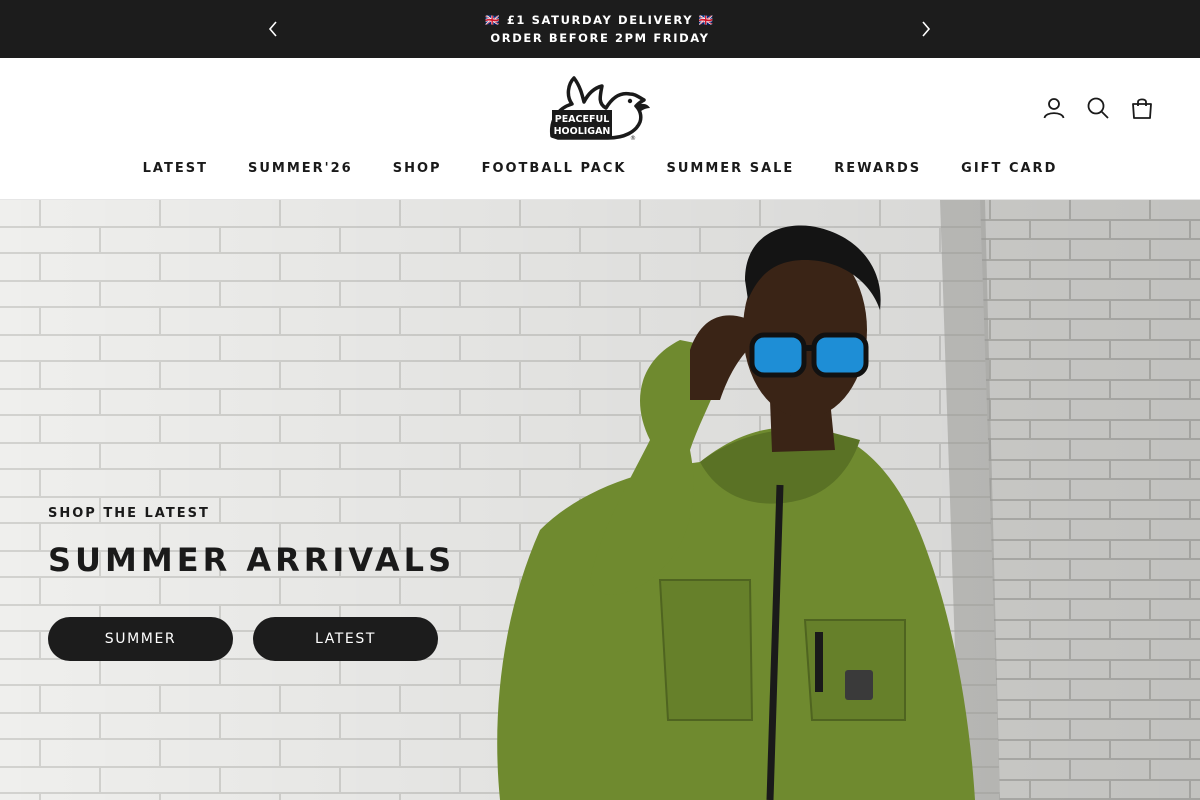 The height and width of the screenshot is (800, 1200). I want to click on search-button, so click(1098, 108).